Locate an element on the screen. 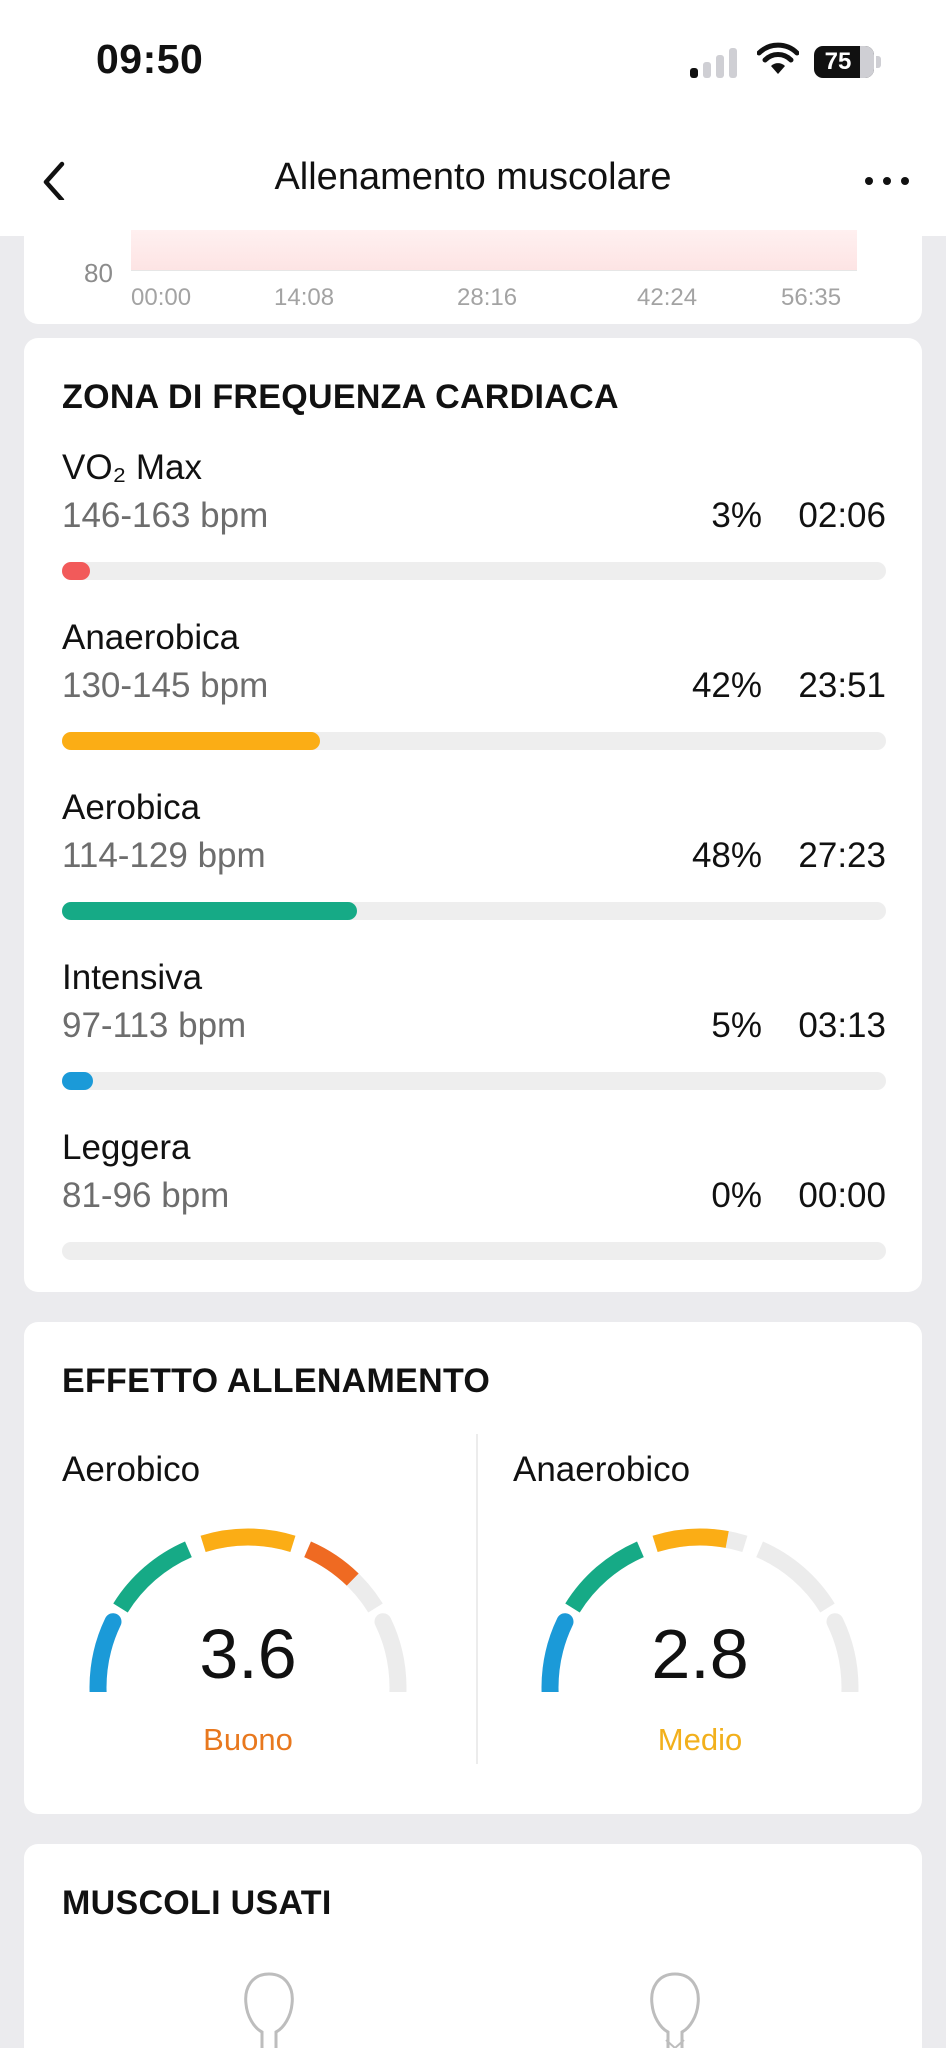 Image resolution: width=946 pixels, height=2048 pixels. section-title: MUSCOLI USATI is located at coordinates (197, 1903).